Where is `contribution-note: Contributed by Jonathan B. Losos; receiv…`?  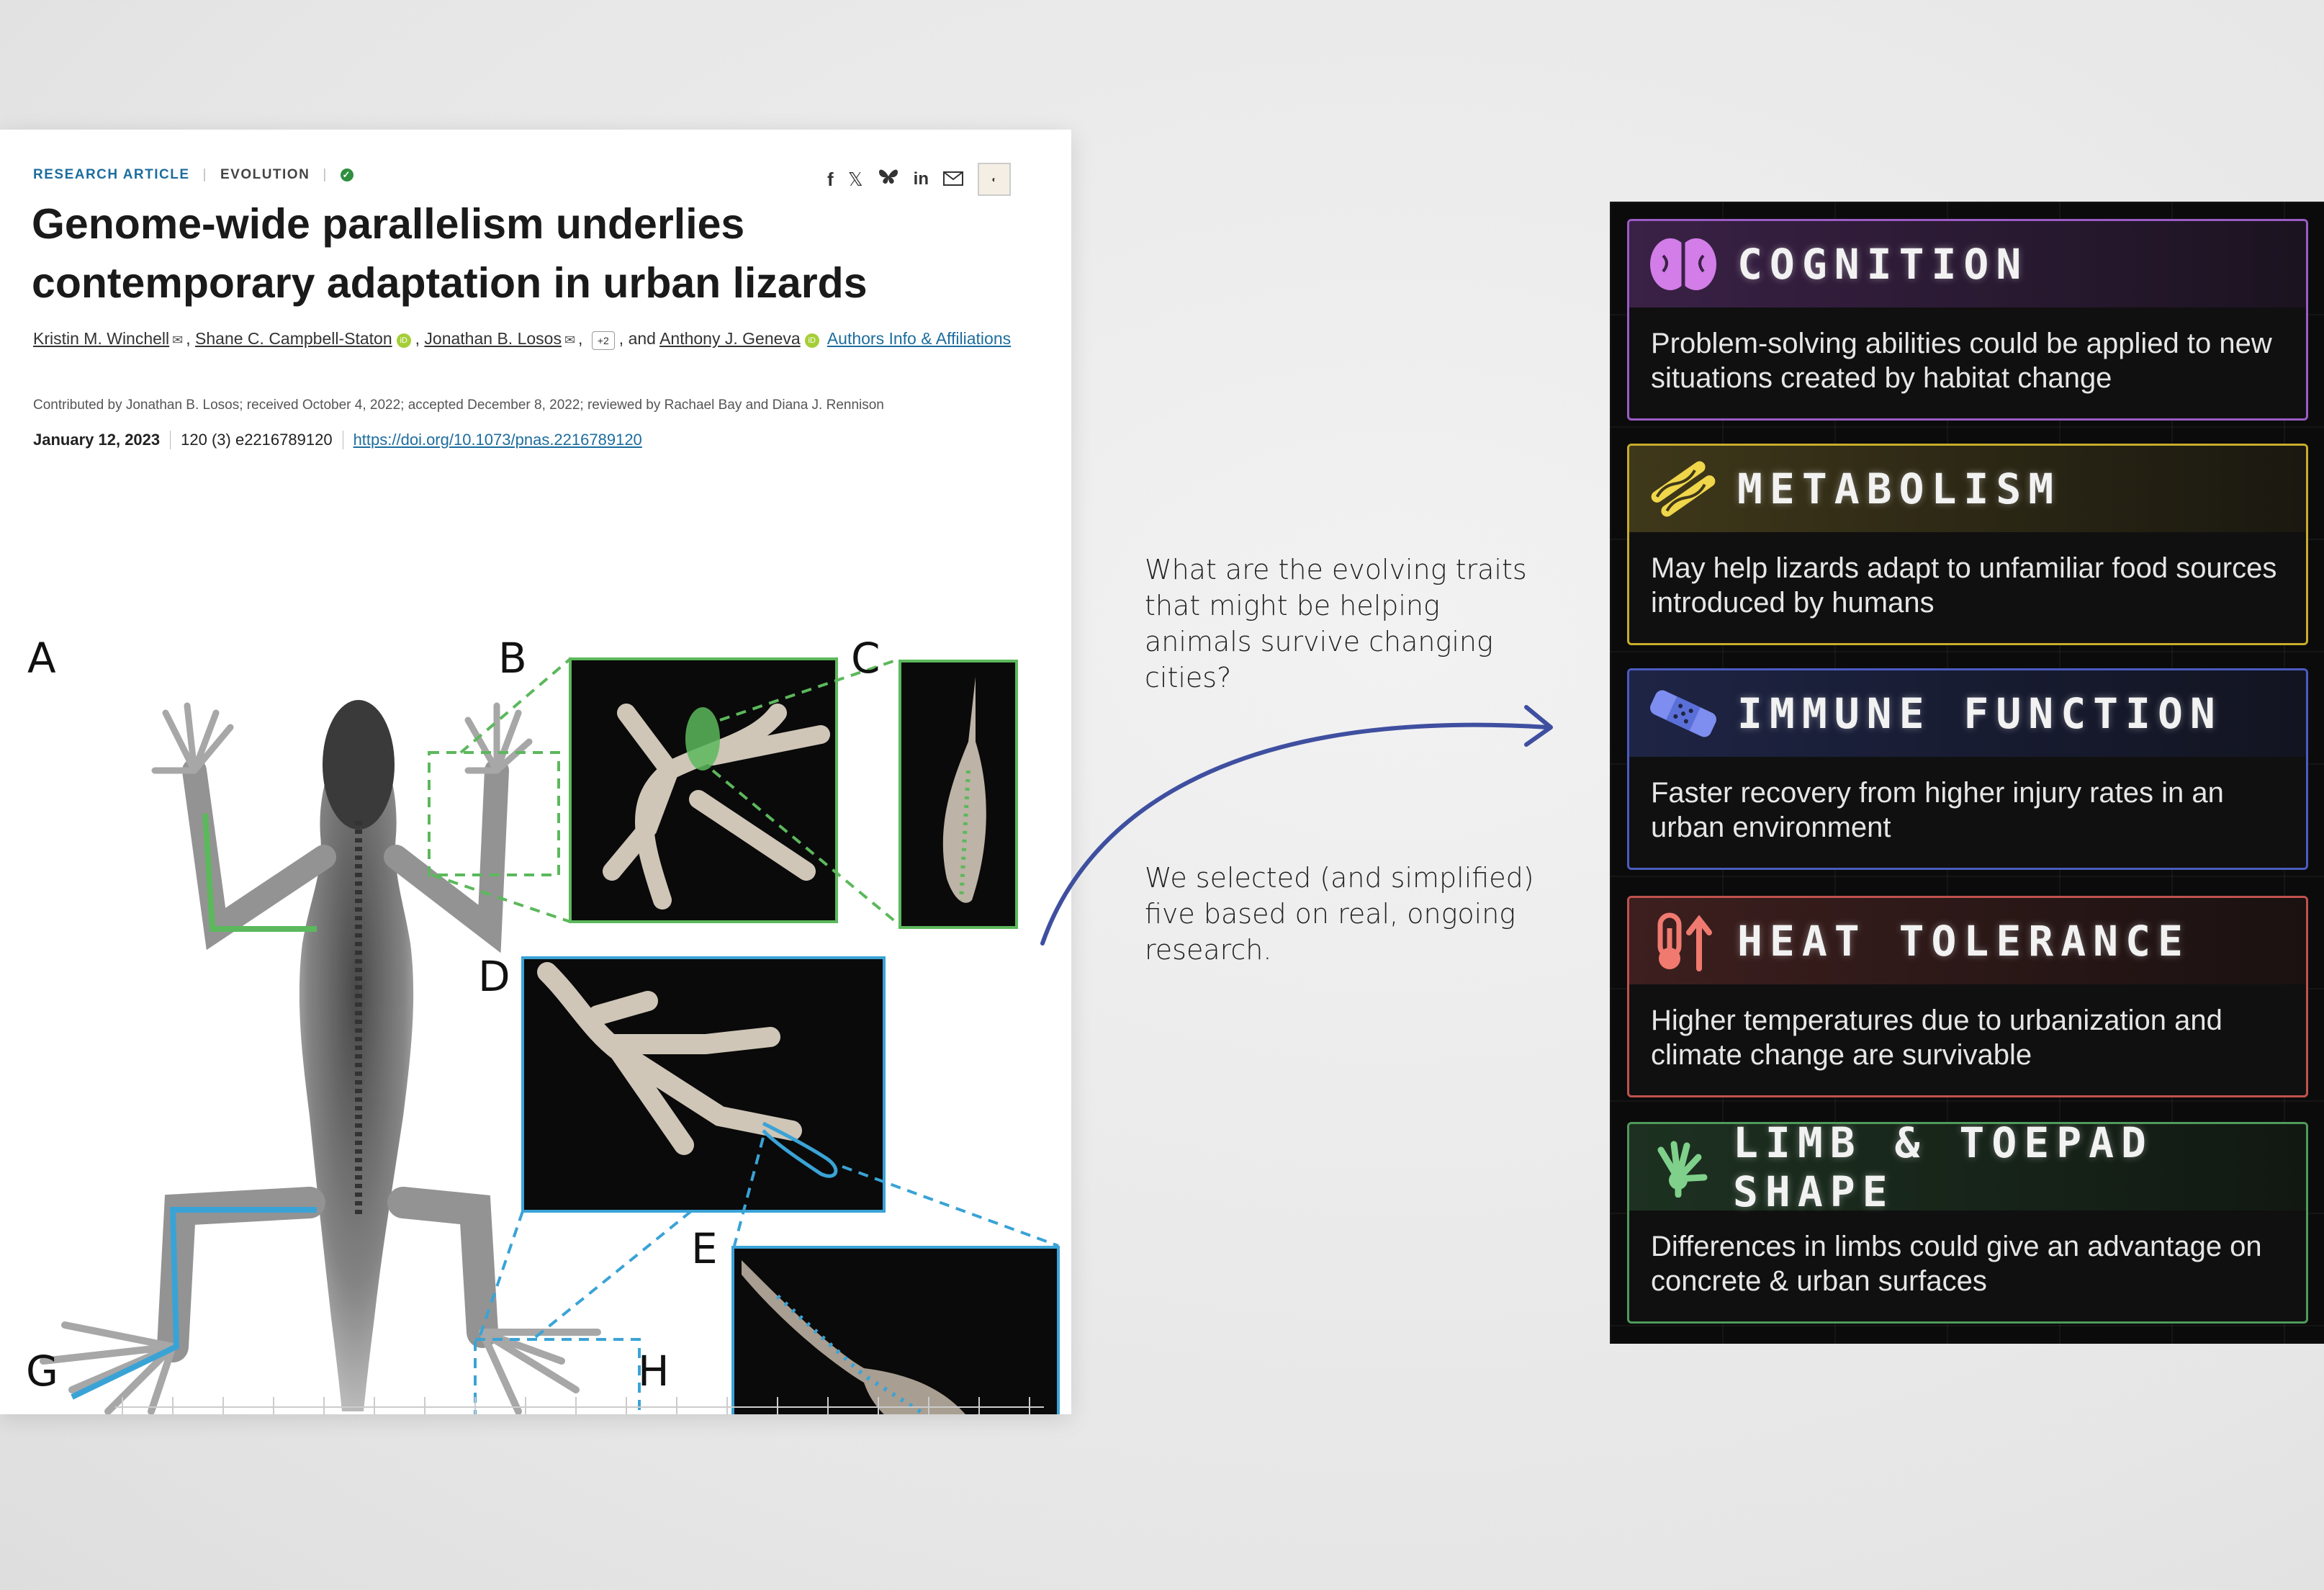
contribution-note: Contributed by Jonathan B. Losos; receiv… is located at coordinates (458, 405).